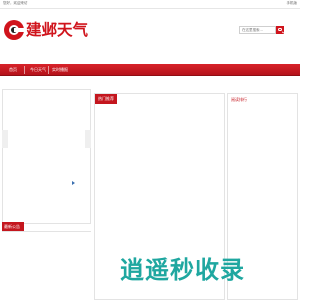 The height and width of the screenshot is (300, 320). Describe the element at coordinates (13, 70) in the screenshot. I see `nav-item-home: 首页` at that location.